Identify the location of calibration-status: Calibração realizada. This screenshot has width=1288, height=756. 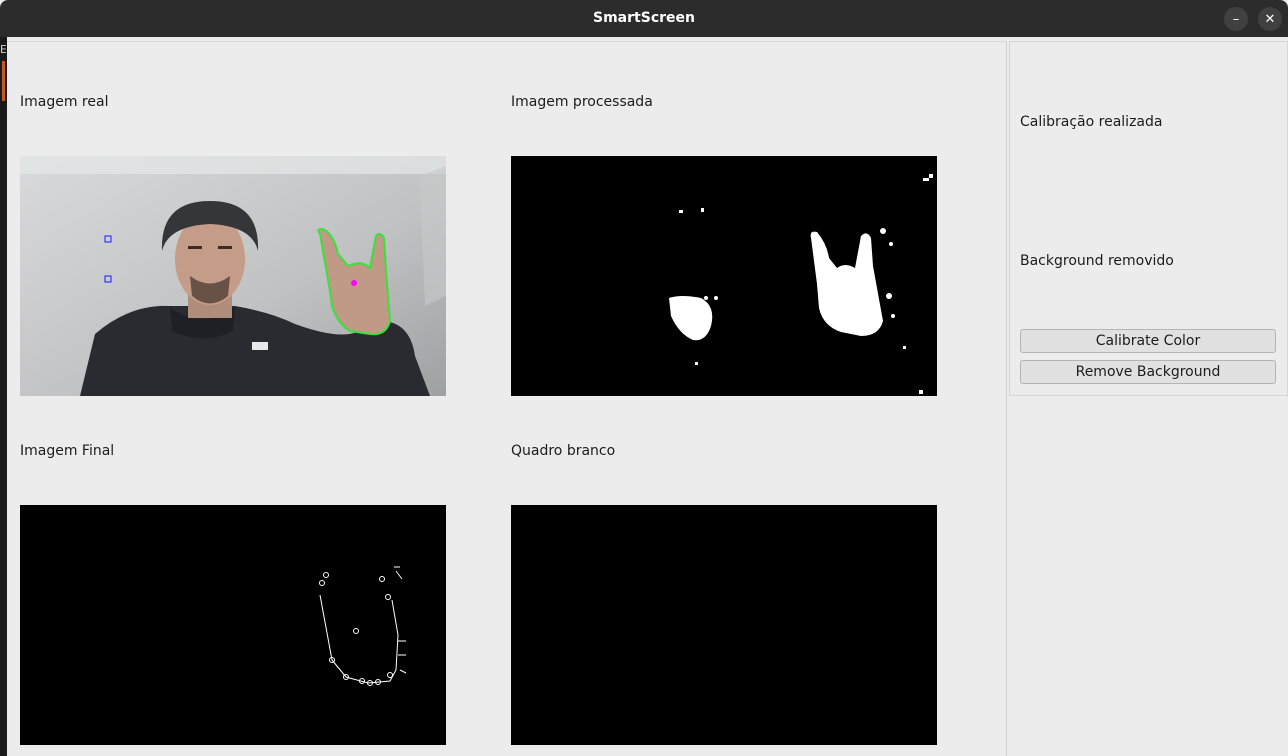
(1091, 122).